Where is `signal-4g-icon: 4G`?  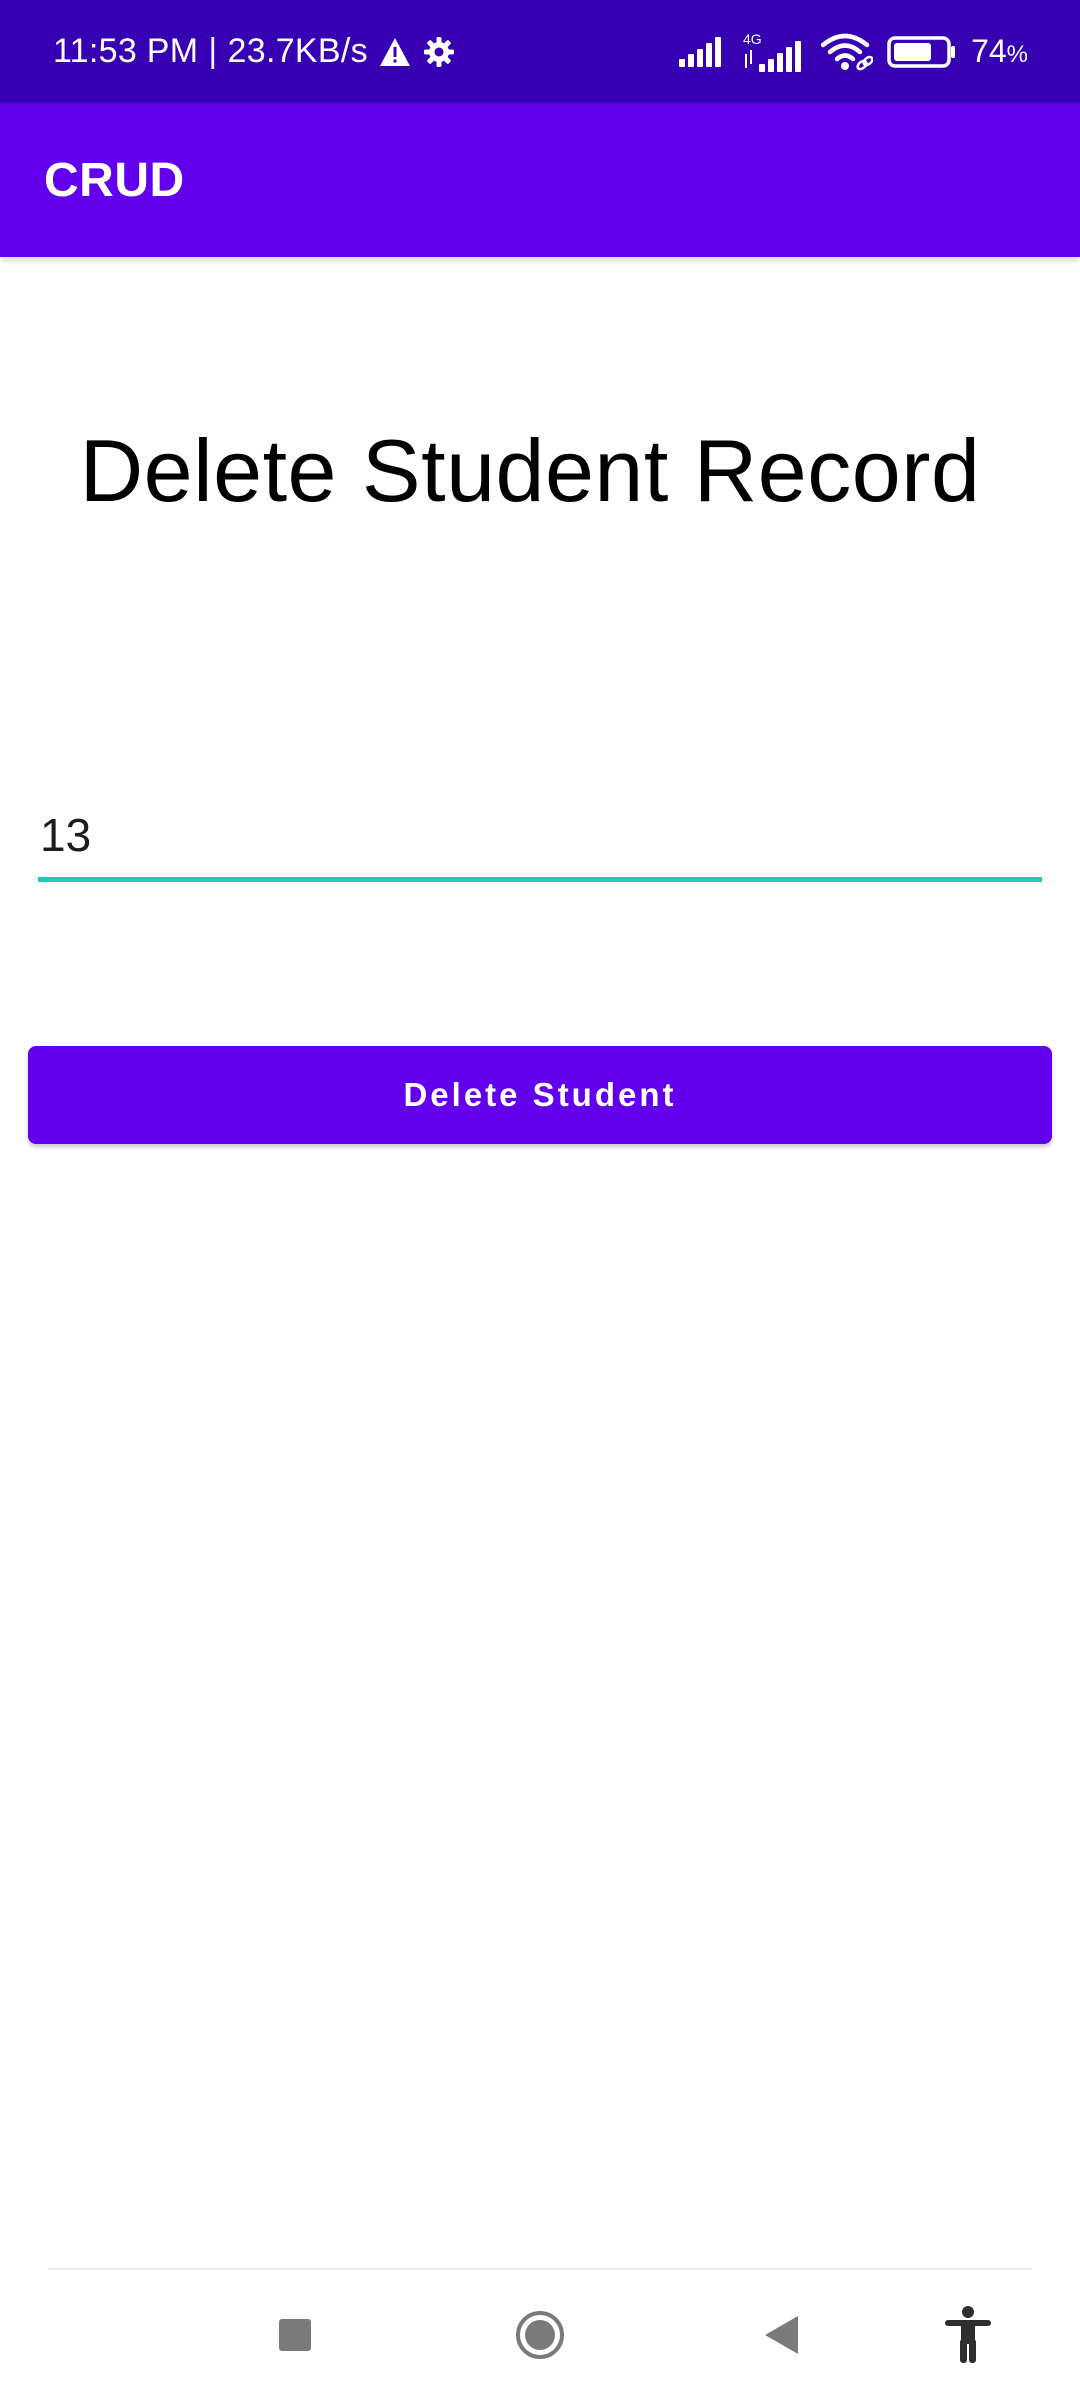 signal-4g-icon: 4G is located at coordinates (773, 52).